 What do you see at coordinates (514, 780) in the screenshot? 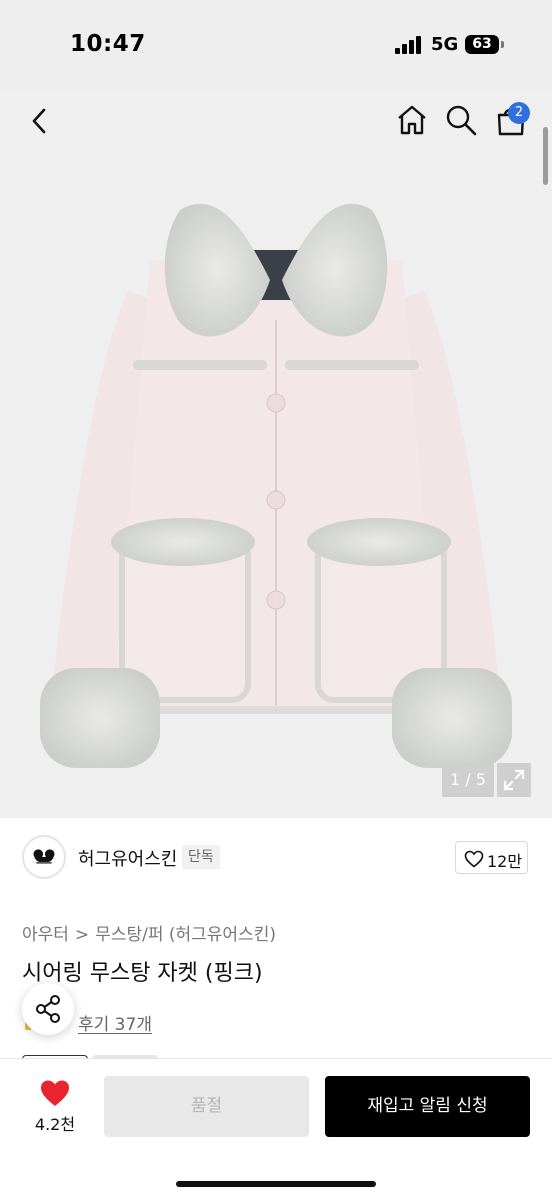
I see `expand-icon` at bounding box center [514, 780].